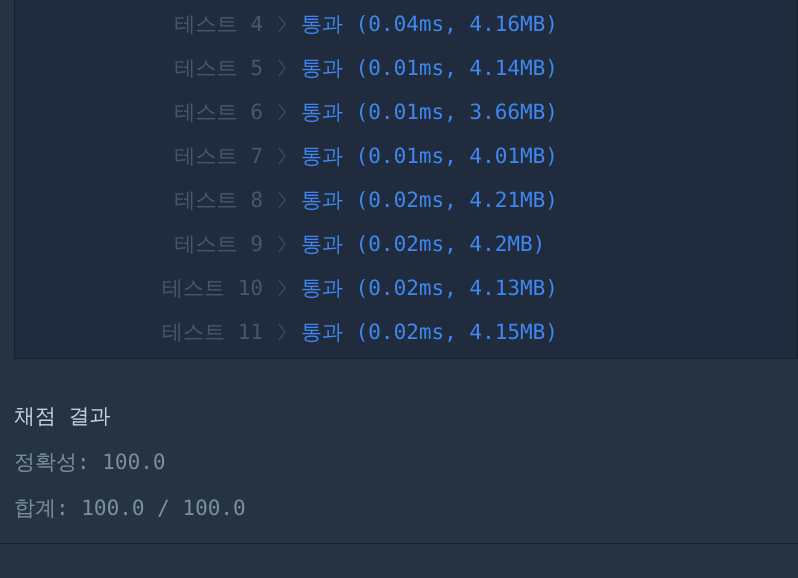 Image resolution: width=798 pixels, height=578 pixels. I want to click on test-result: 통과 (0.02ms, 4.21MB), so click(429, 200).